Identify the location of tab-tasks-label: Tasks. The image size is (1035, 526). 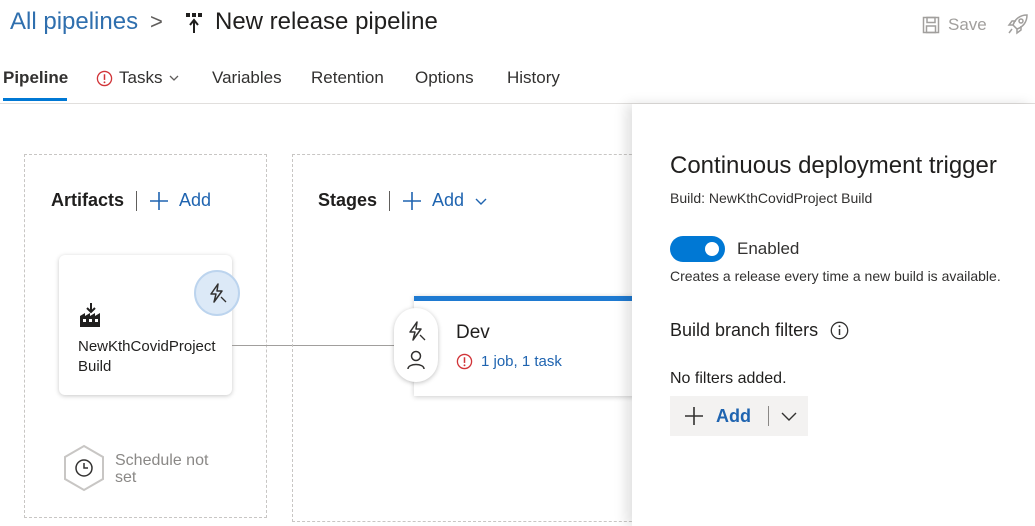
(141, 77).